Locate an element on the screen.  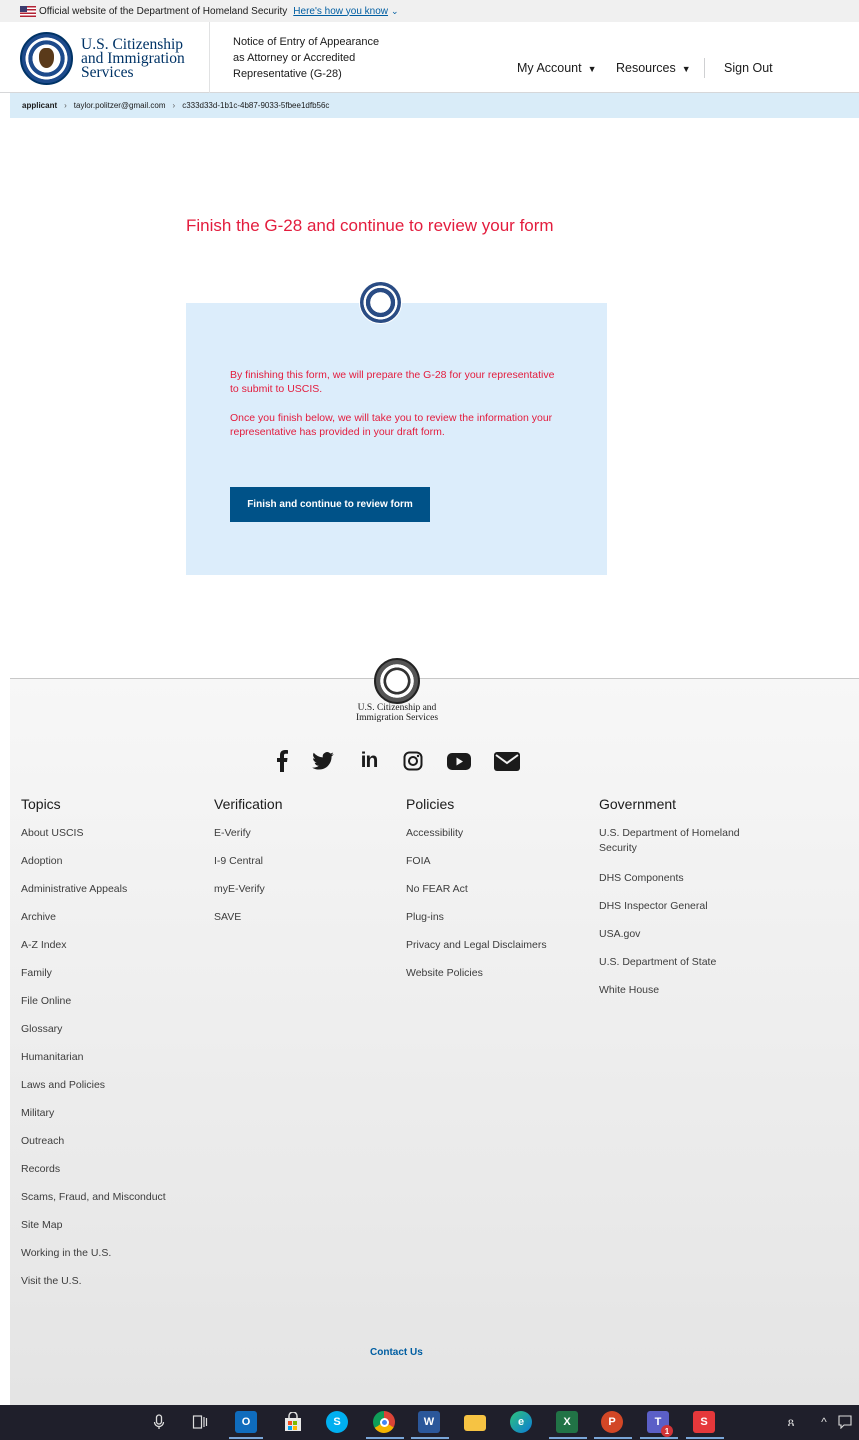
chevron-up-icon: ^ is located at coordinates (824, 1422).